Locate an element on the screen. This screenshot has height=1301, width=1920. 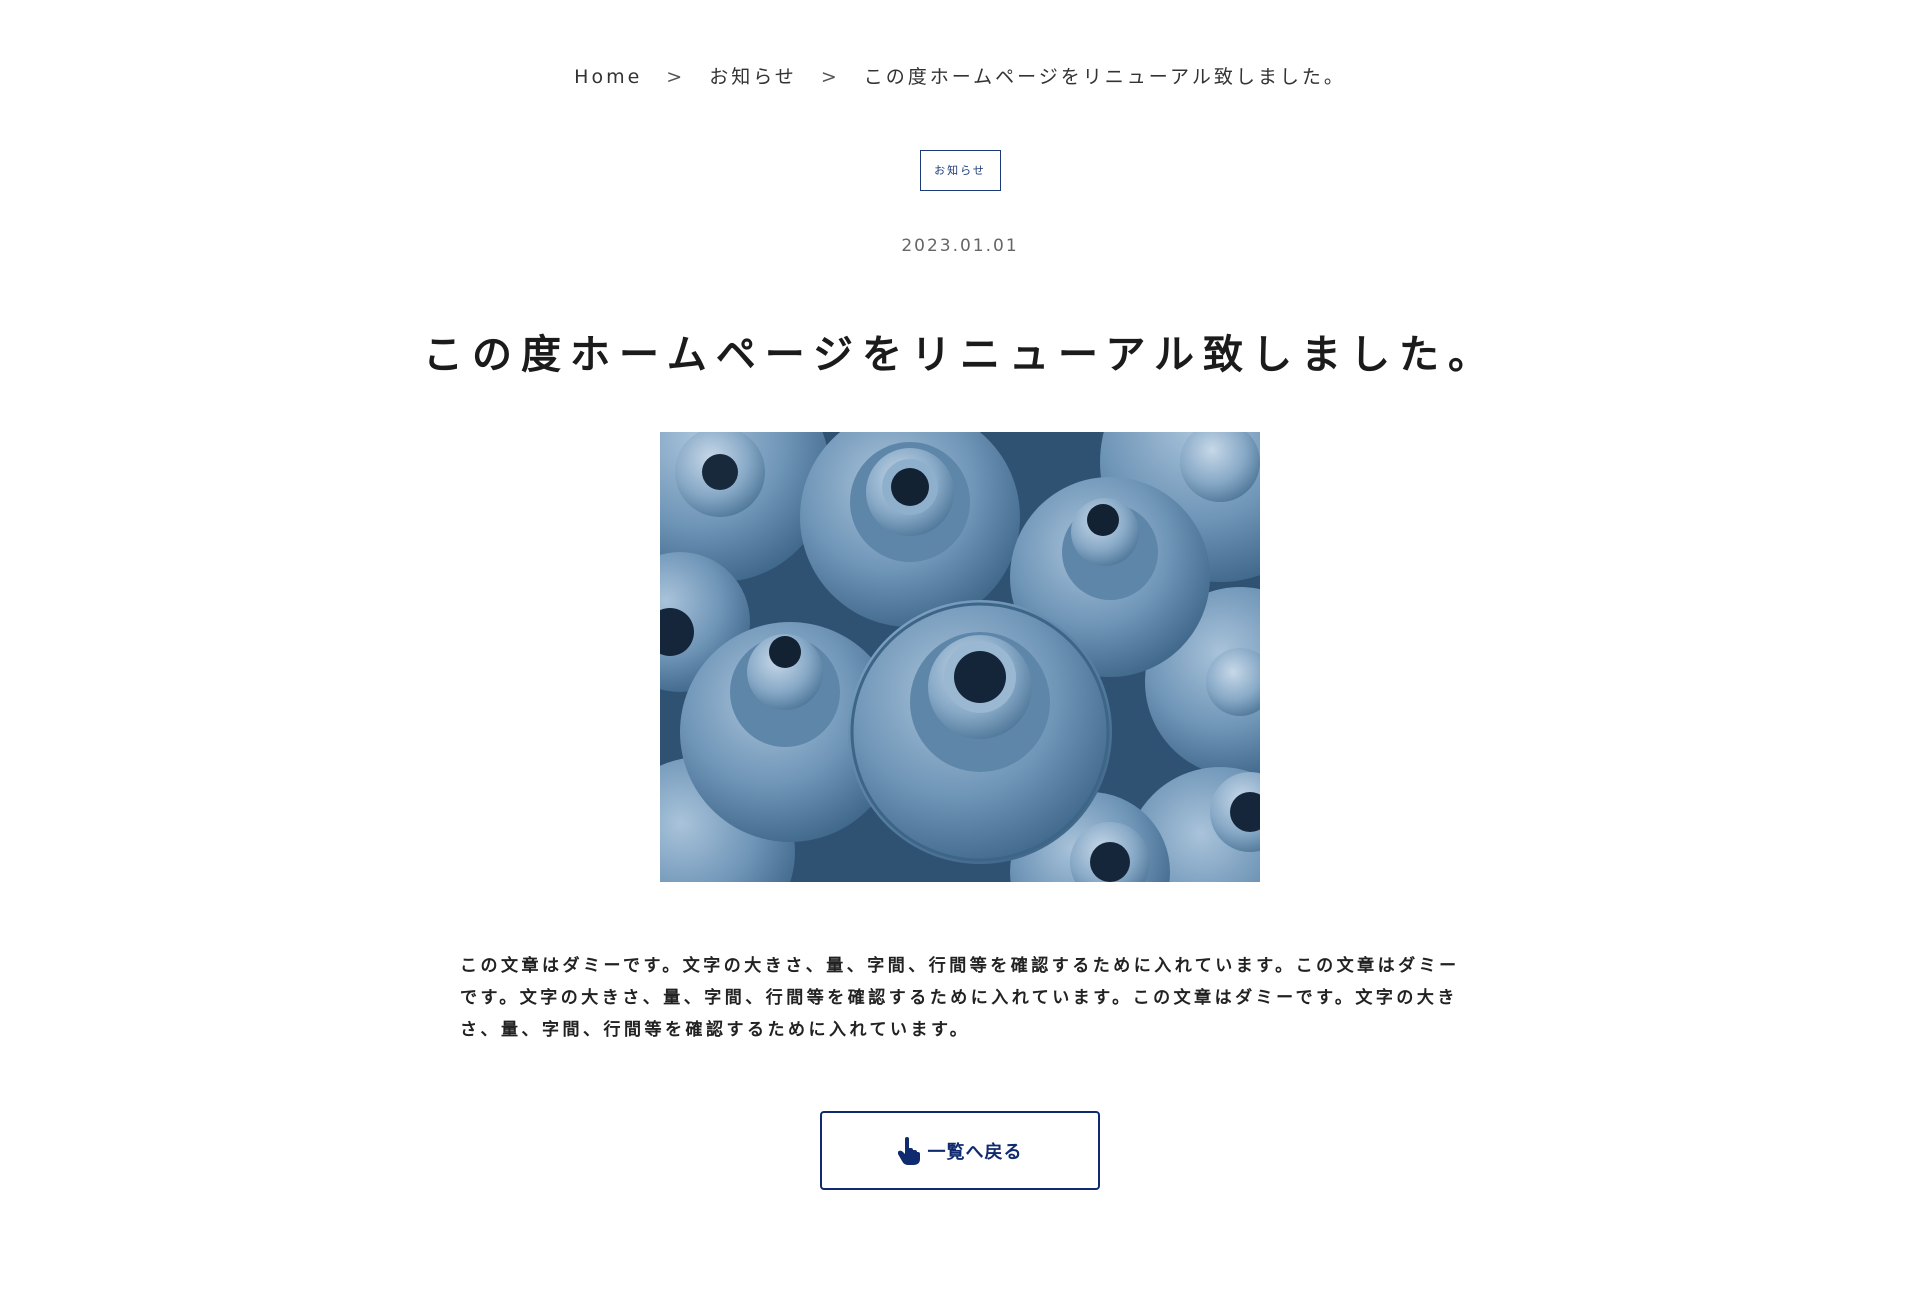
industrial-metal-parts-icon is located at coordinates (960, 657).